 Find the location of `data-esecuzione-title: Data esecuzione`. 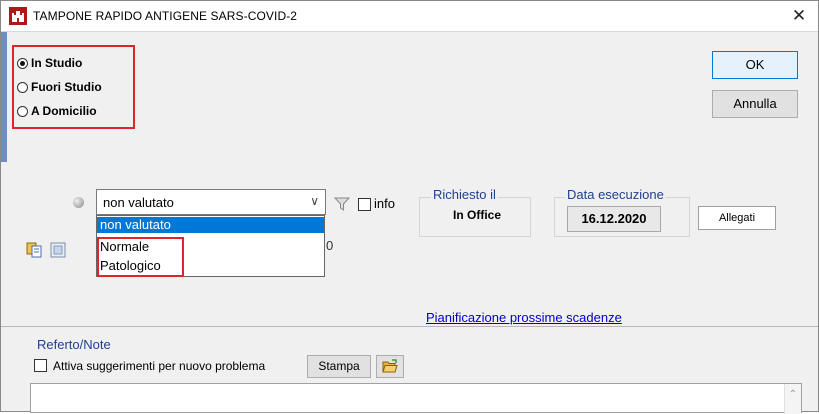

data-esecuzione-title: Data esecuzione is located at coordinates (615, 194).